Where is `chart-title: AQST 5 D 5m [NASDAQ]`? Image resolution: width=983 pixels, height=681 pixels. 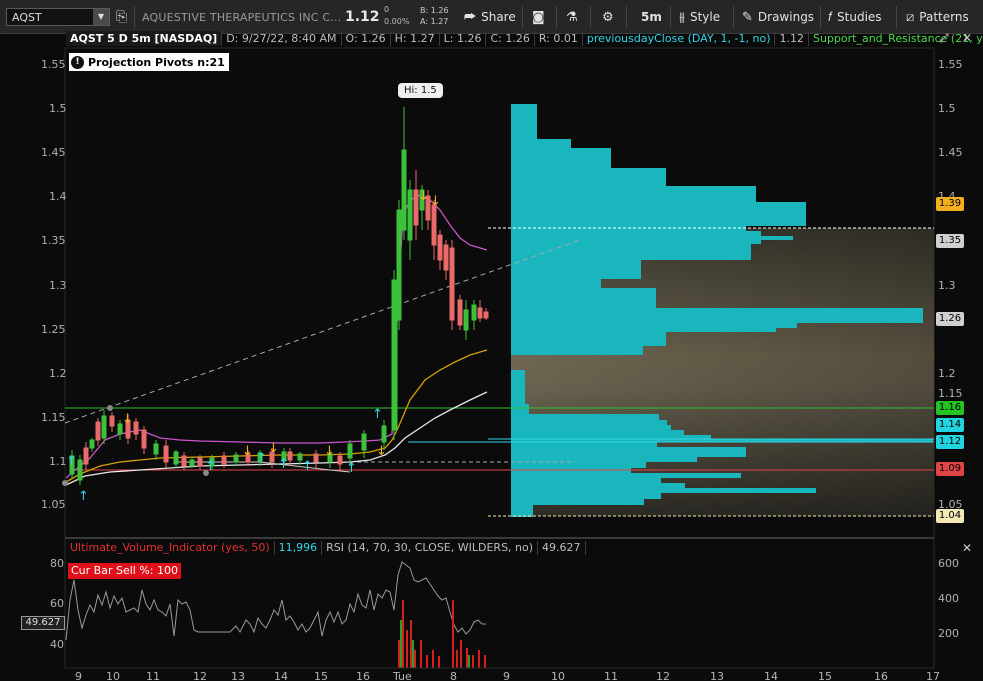 chart-title: AQST 5 D 5m [NASDAQ] is located at coordinates (144, 38).